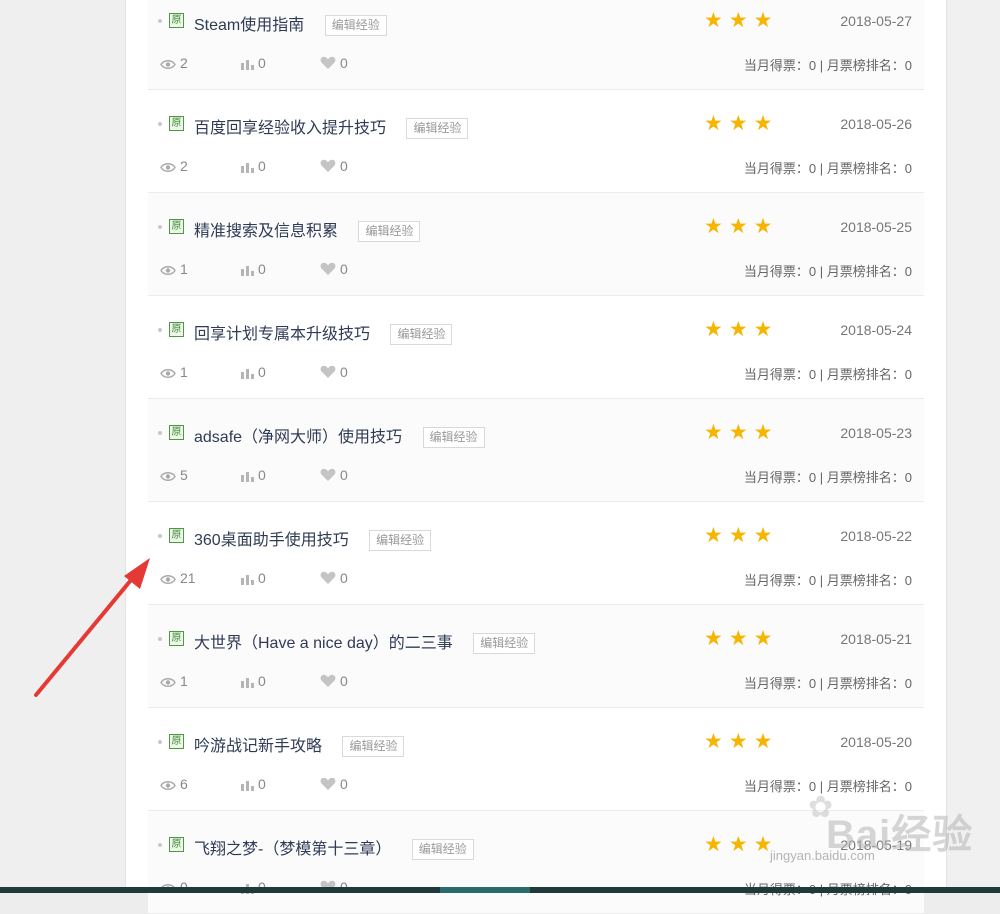 The width and height of the screenshot is (1000, 914). I want to click on baidu-jingyan-watermark: ✿ Bai经验 jingyan.baidu.com, so click(871, 830).